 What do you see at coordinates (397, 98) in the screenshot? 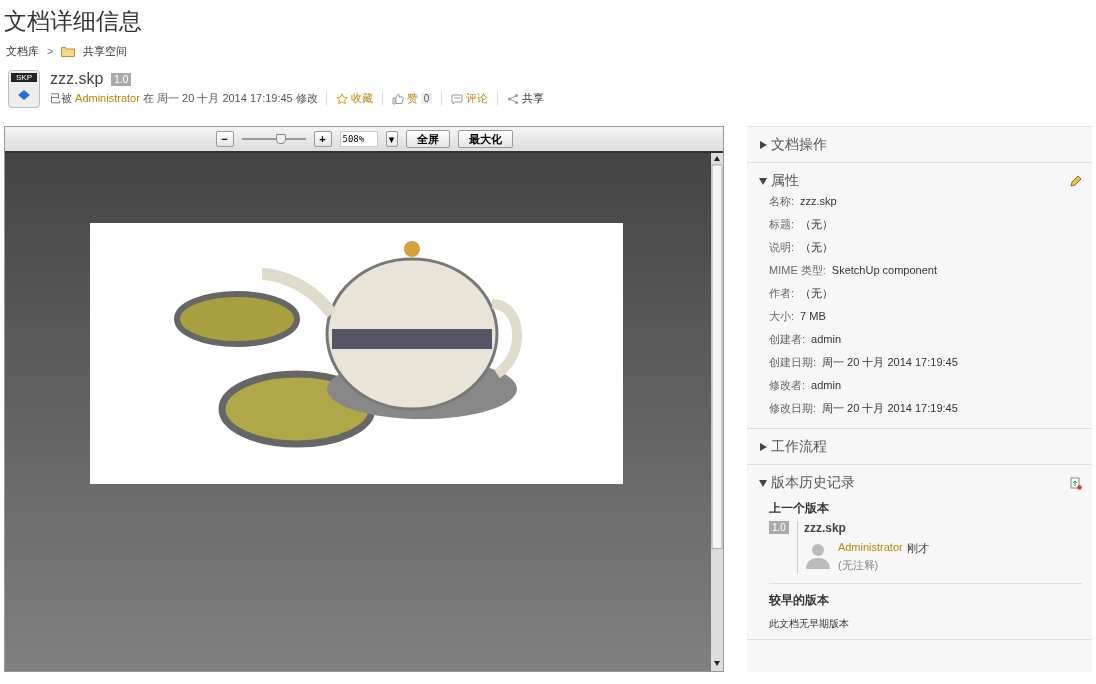
I see `thumbs-up-icon` at bounding box center [397, 98].